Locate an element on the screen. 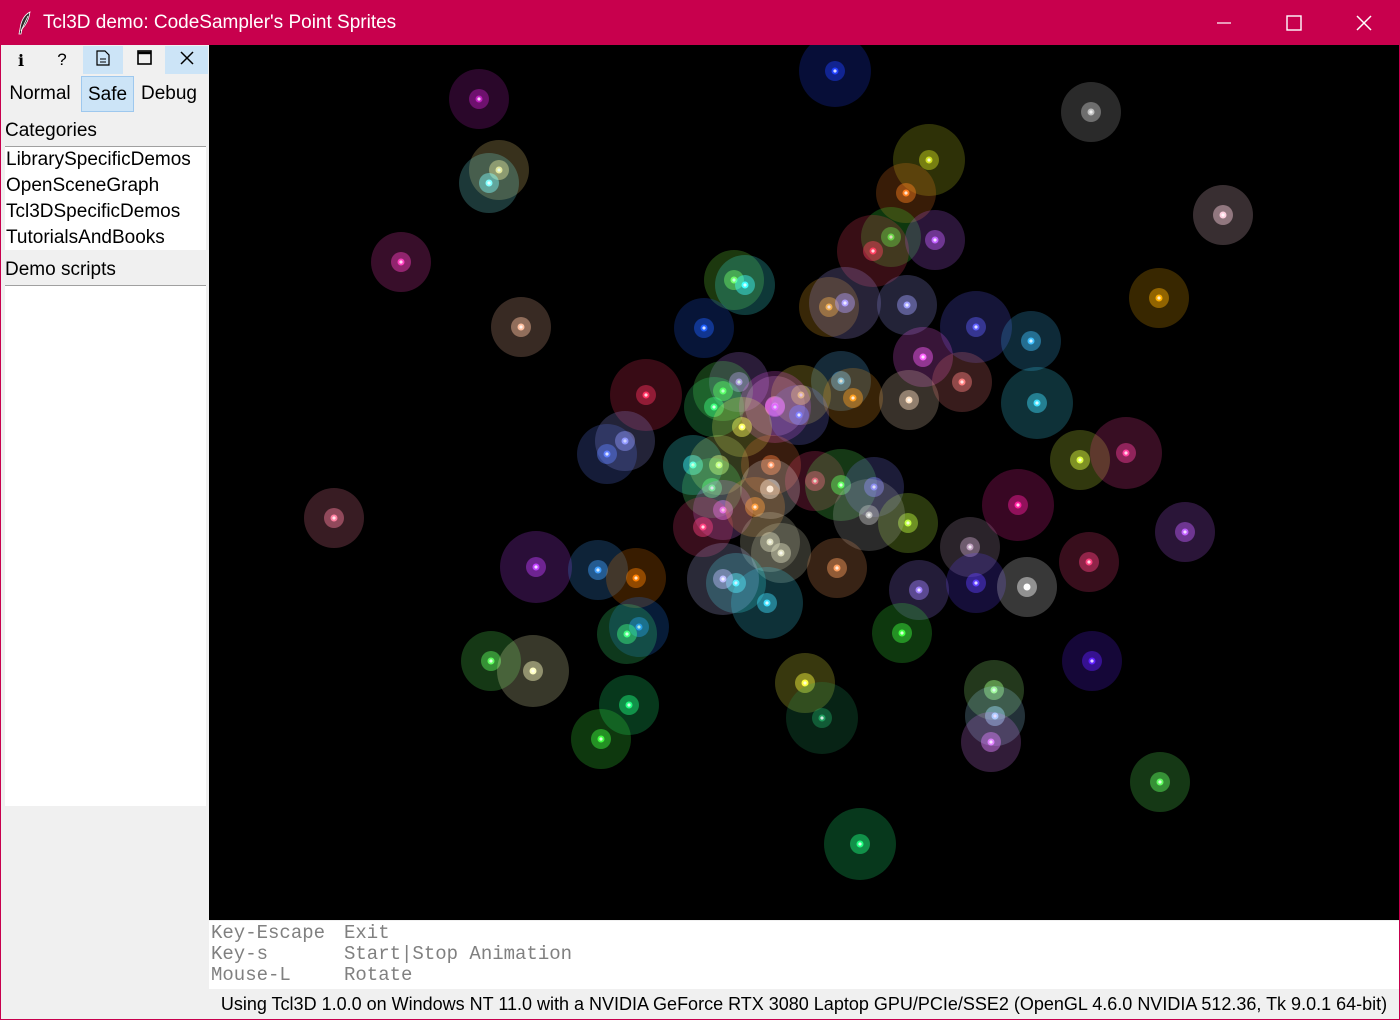  maximize-button is located at coordinates (1294, 23).